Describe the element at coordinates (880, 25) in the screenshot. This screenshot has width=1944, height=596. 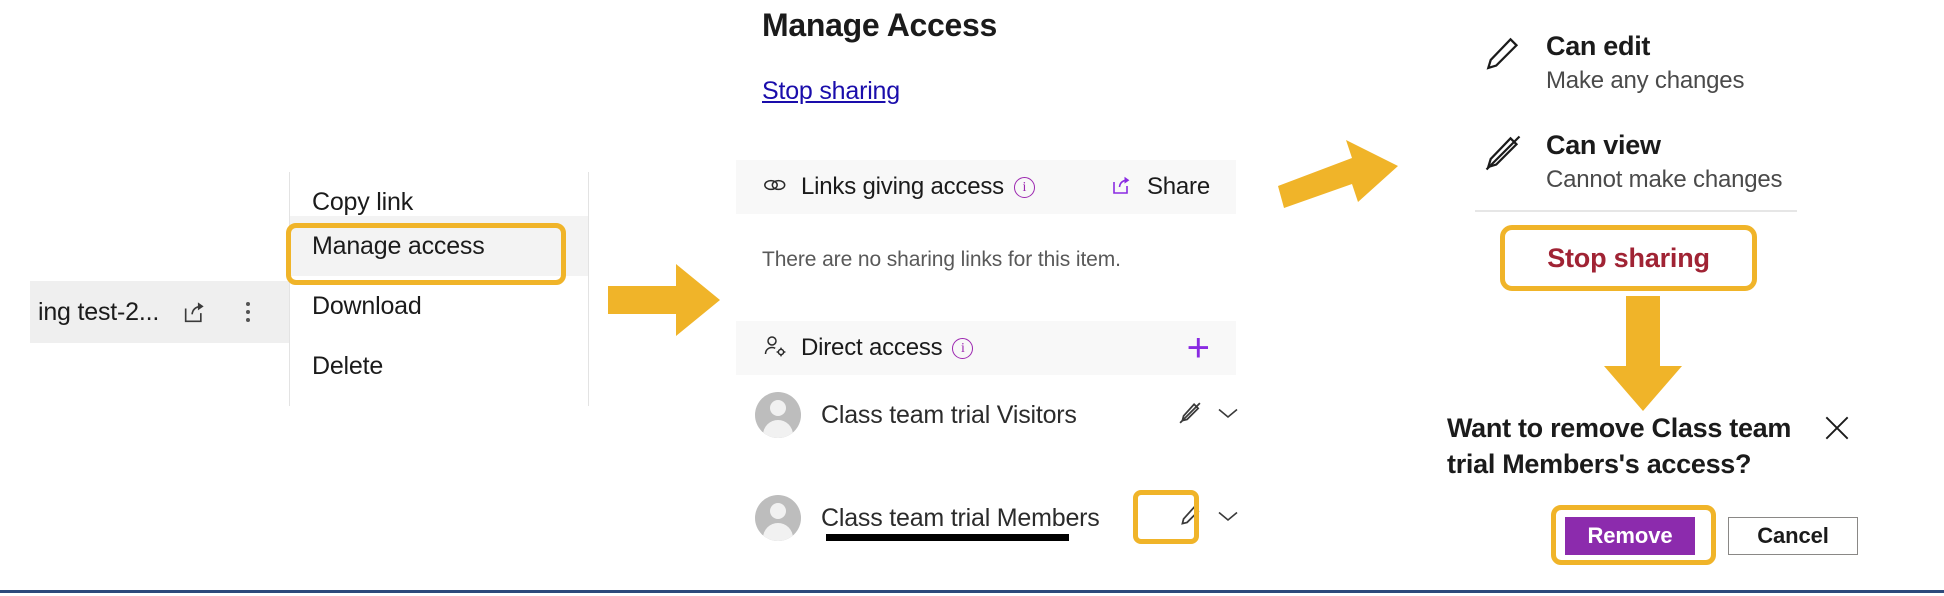
I see `page-title: Manage Access` at that location.